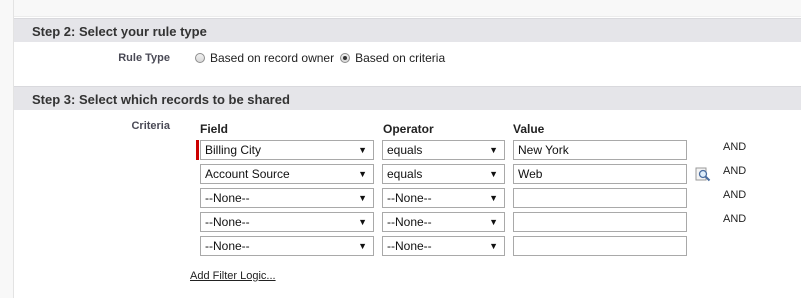 The width and height of the screenshot is (801, 298). I want to click on step2-title: Step 2: Select your rule type, so click(119, 31).